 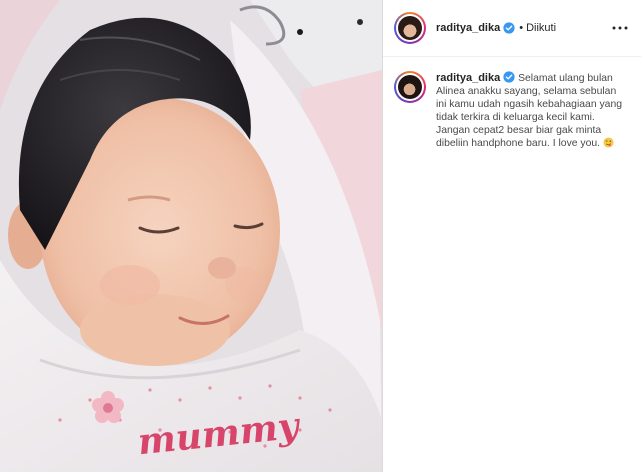 What do you see at coordinates (541, 28) in the screenshot?
I see `follow-status-button: Diikuti` at bounding box center [541, 28].